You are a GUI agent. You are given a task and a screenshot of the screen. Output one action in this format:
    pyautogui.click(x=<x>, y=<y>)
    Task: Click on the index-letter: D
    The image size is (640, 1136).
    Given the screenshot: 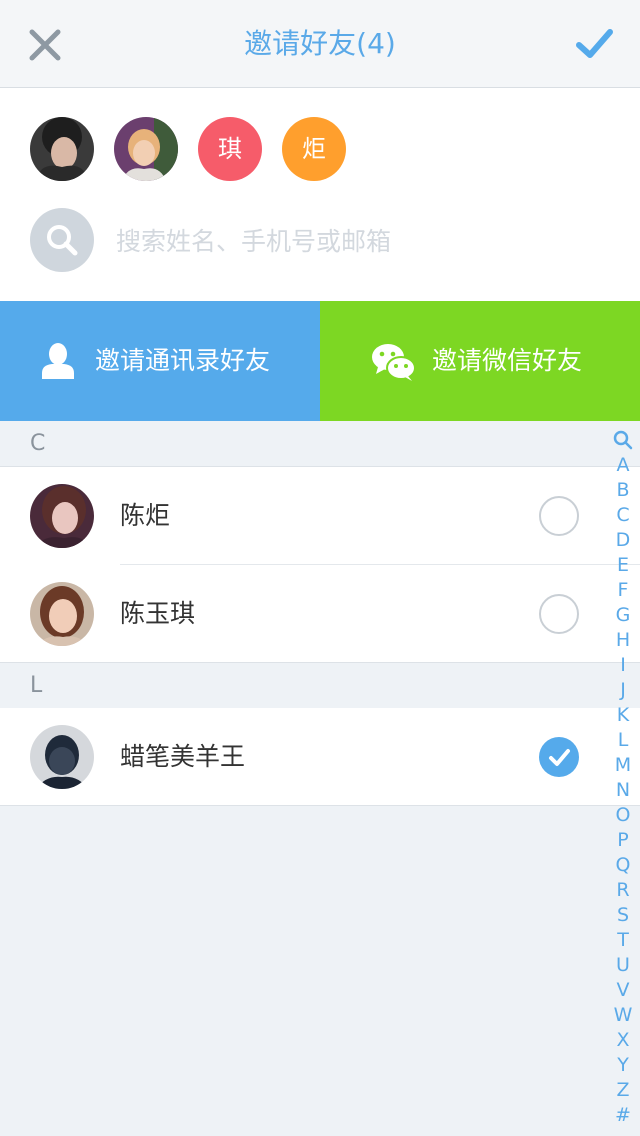 What is the action you would take?
    pyautogui.click(x=623, y=540)
    